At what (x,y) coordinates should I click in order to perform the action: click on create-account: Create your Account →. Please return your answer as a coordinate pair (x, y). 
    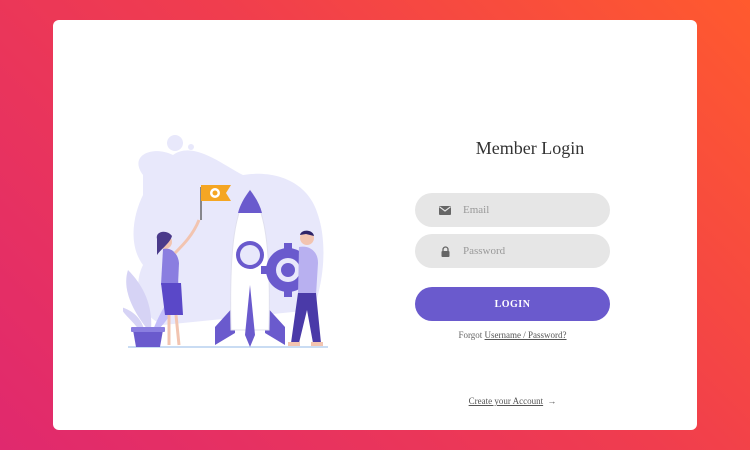
    Looking at the image, I should click on (512, 401).